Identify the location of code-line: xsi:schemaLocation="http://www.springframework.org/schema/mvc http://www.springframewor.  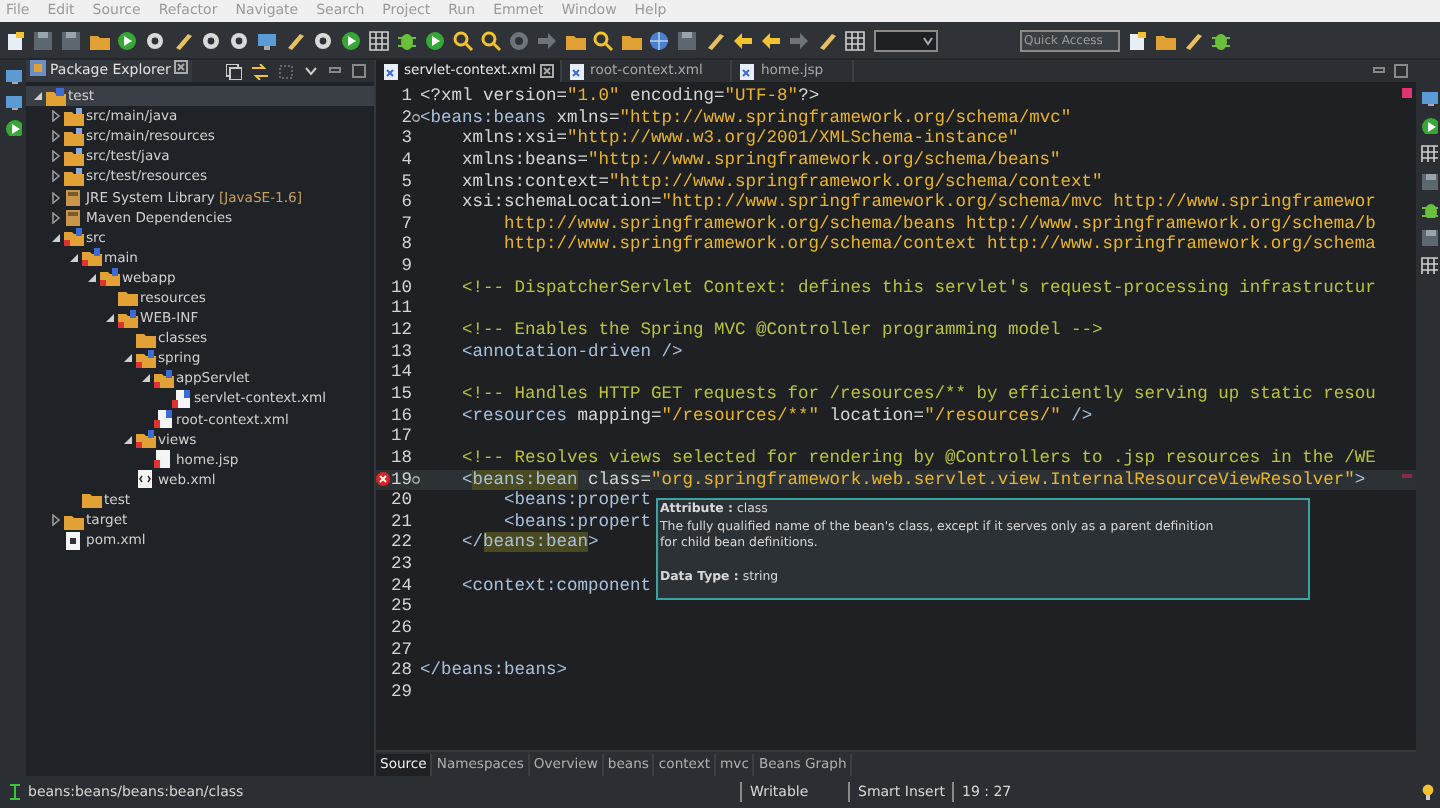
(918, 203).